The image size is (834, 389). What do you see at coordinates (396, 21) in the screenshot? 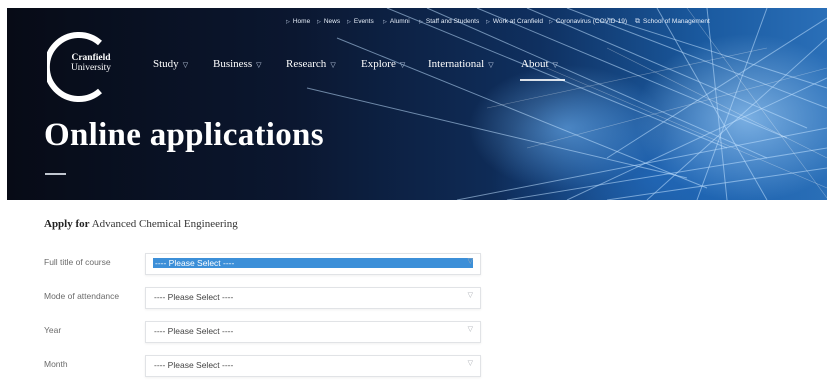
I see `util-link-alumni: ▷ Alumni` at bounding box center [396, 21].